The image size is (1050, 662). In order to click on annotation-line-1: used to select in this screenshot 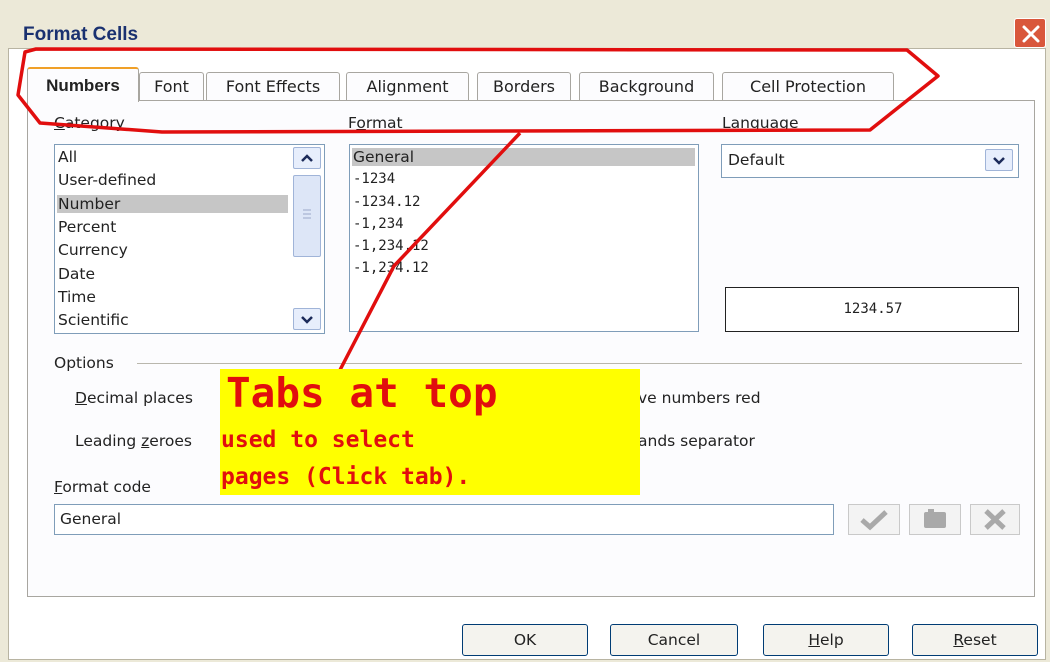, I will do `click(318, 440)`.